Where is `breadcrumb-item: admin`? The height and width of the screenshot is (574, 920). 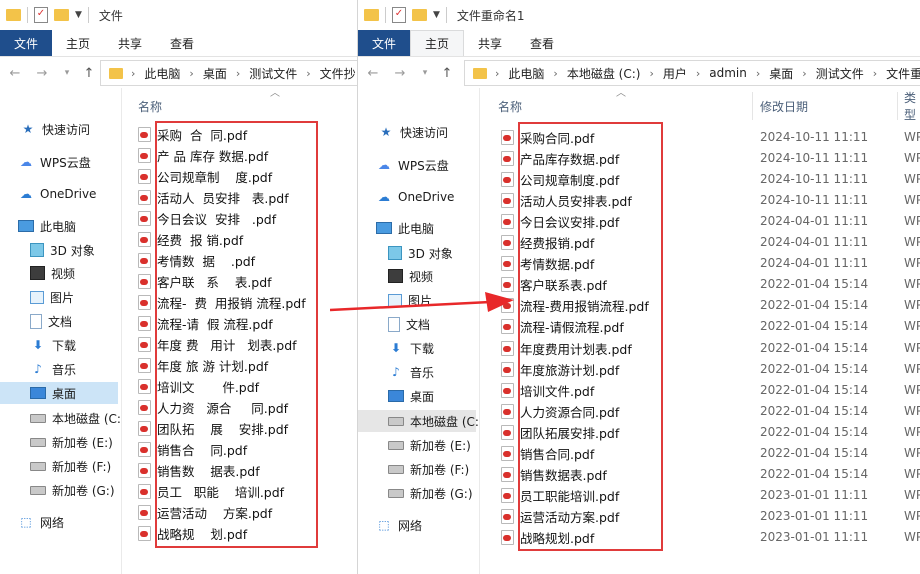 breadcrumb-item: admin is located at coordinates (728, 73).